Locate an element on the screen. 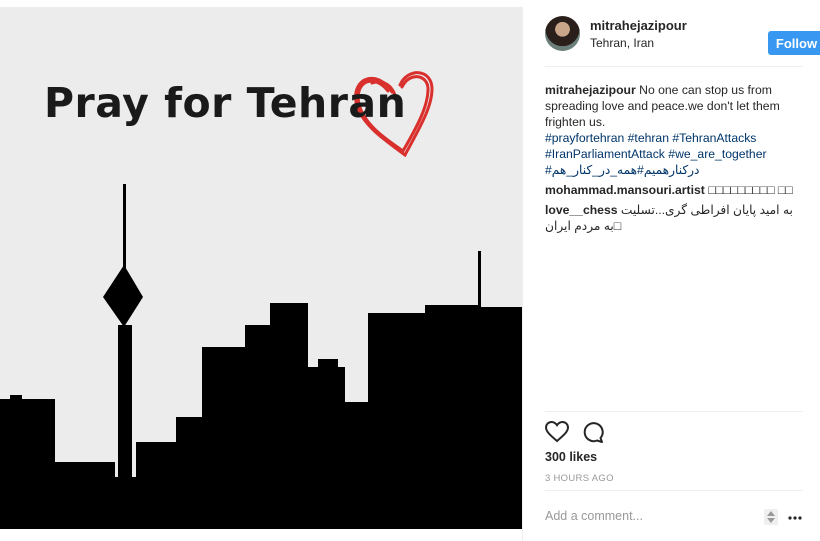  poster-title-text: Pray for Tehran is located at coordinates (225, 103).